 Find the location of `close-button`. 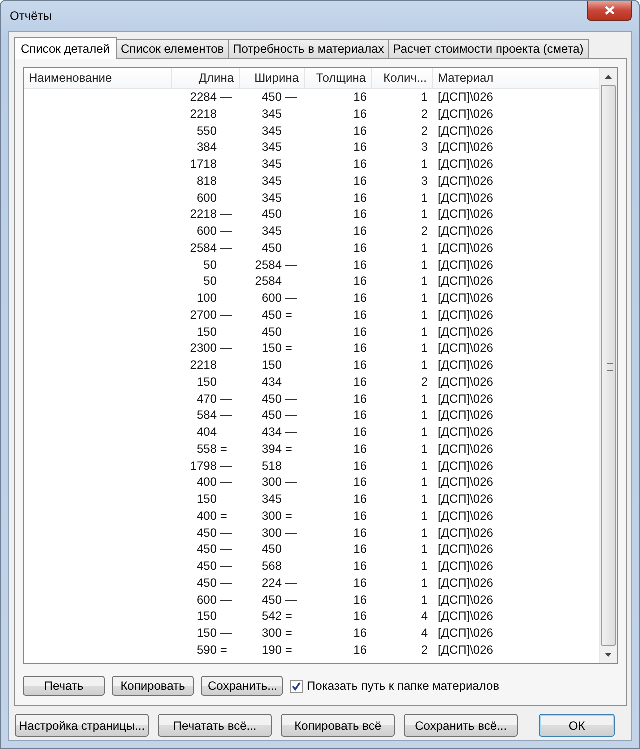

close-button is located at coordinates (609, 11).